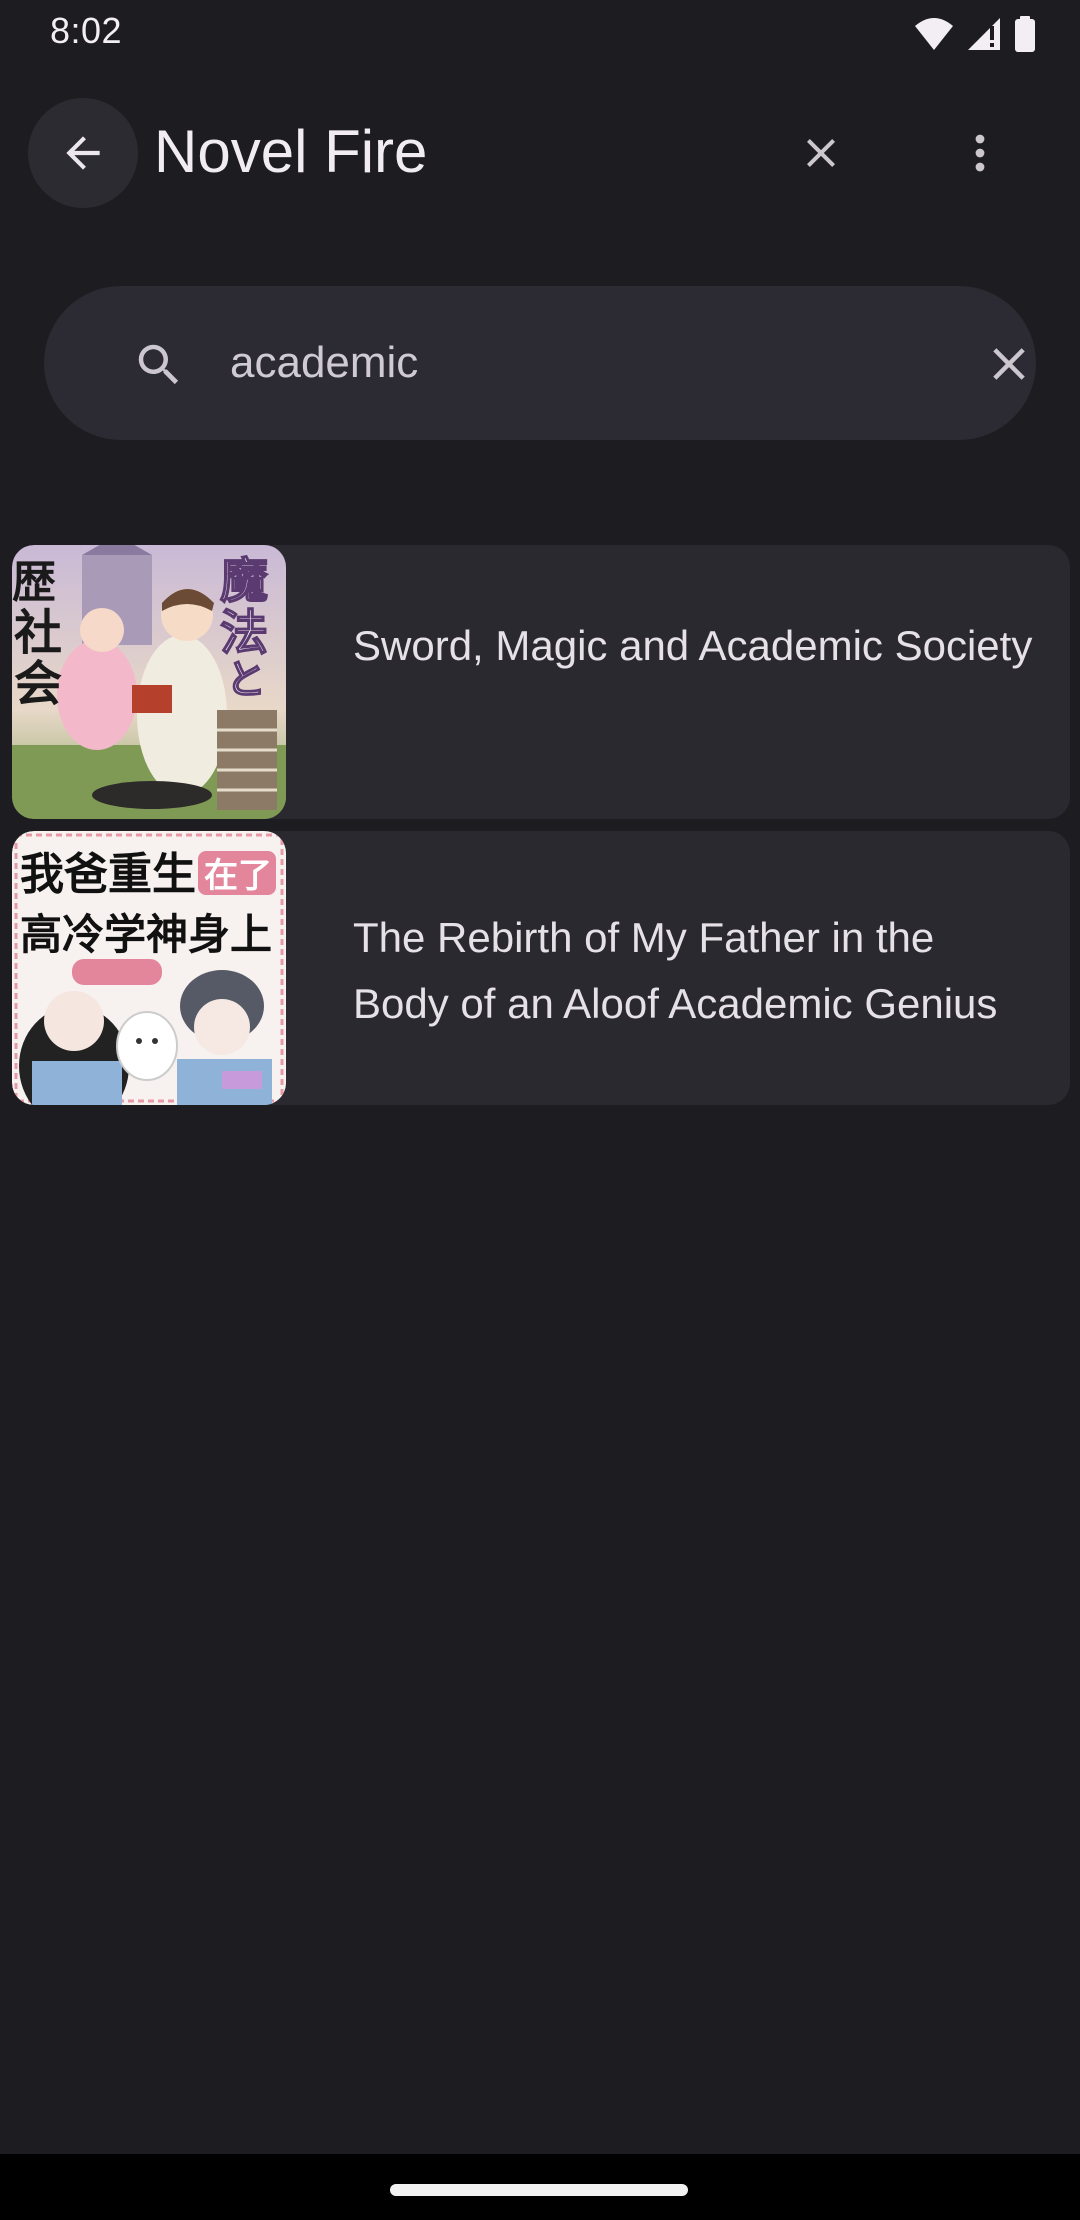  I want to click on search-clear-button, so click(1009, 364).